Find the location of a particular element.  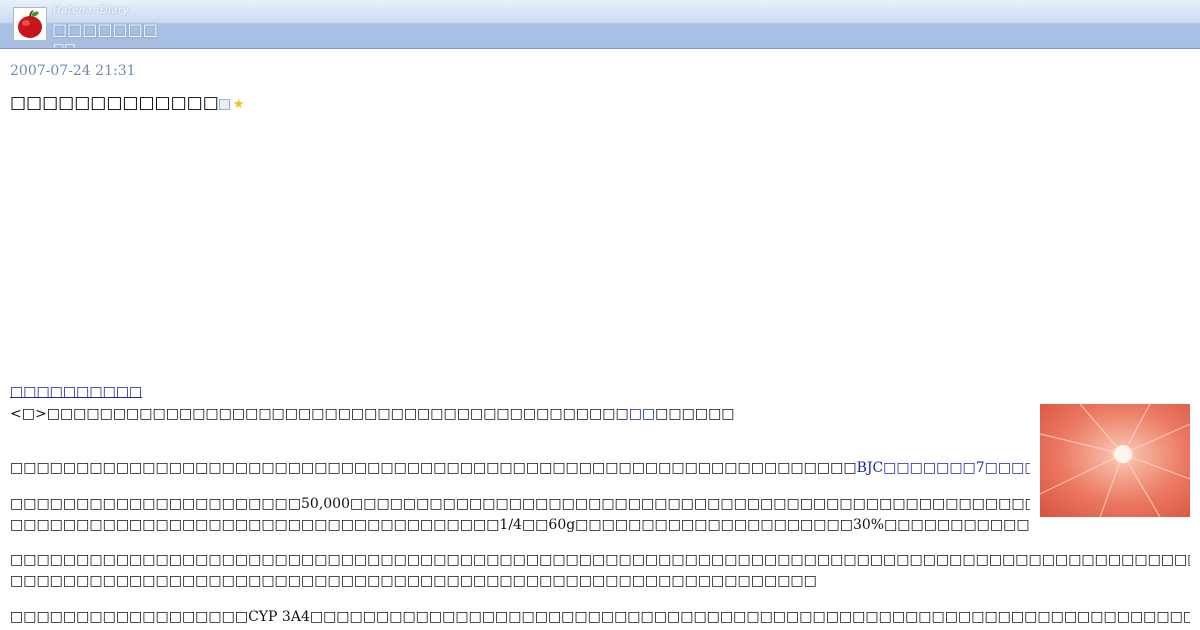

paragraph-text: □□□□□□ is located at coordinates (695, 414).